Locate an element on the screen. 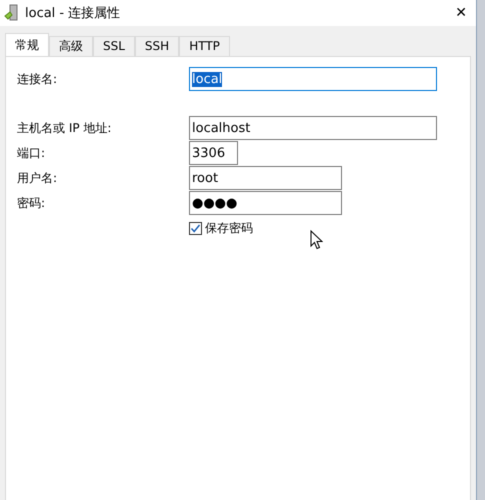 The height and width of the screenshot is (500, 485). input-field: ●●●● is located at coordinates (265, 203).